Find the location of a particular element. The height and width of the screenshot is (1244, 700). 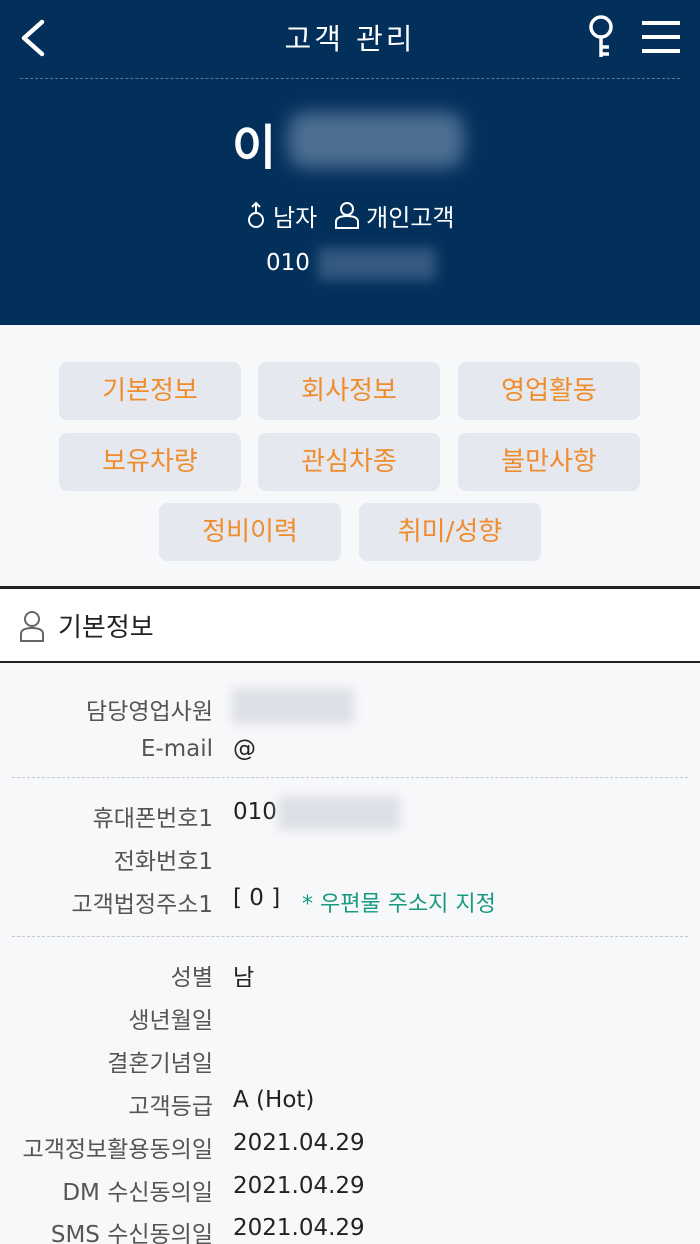

consent-value: 2021.04.29 is located at coordinates (299, 1143).